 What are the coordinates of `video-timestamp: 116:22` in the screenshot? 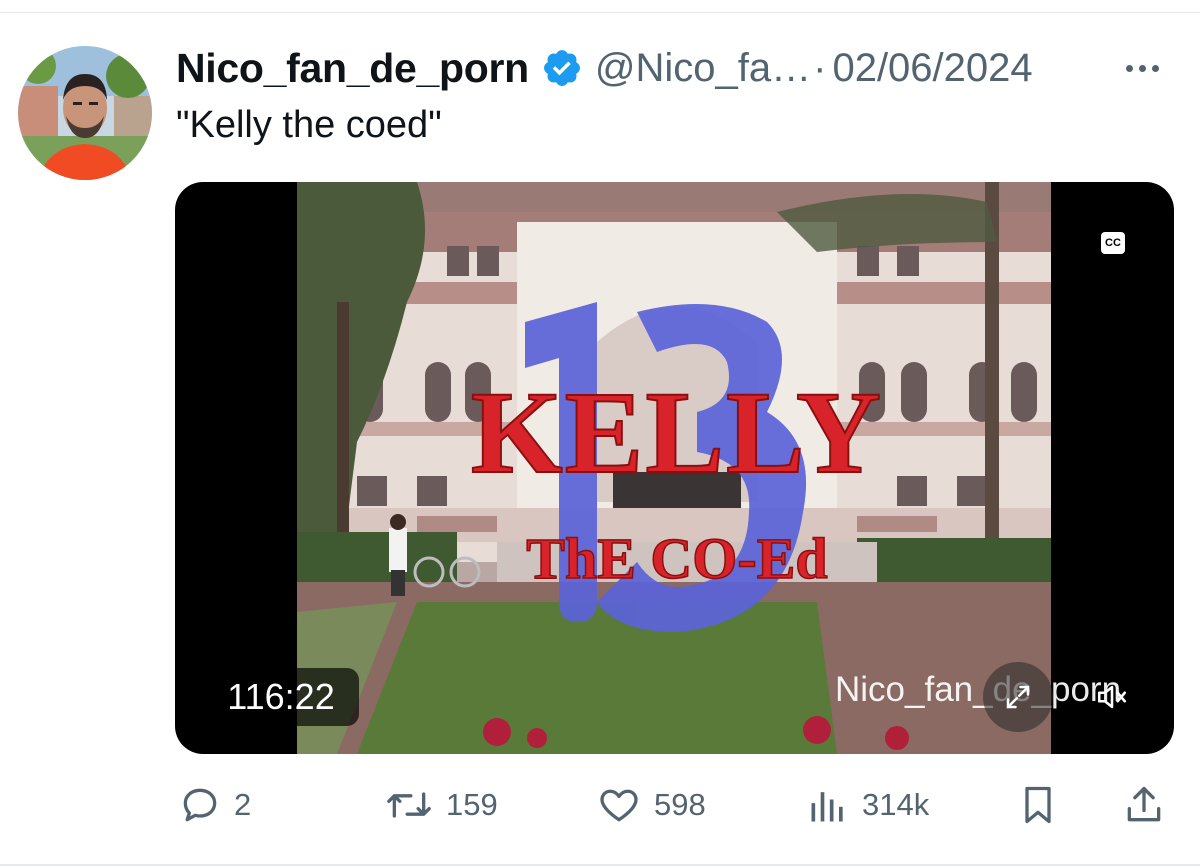 It's located at (281, 697).